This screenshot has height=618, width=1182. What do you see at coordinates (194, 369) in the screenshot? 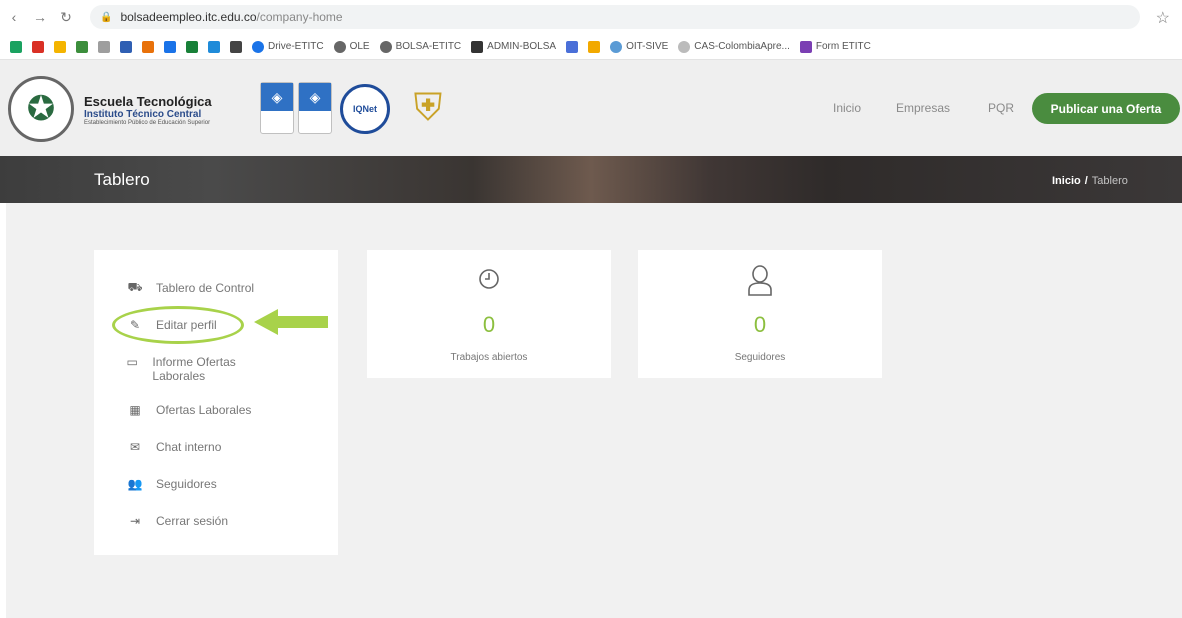
I see `sidebar-item-label: Informe Ofertas Laborales` at bounding box center [194, 369].